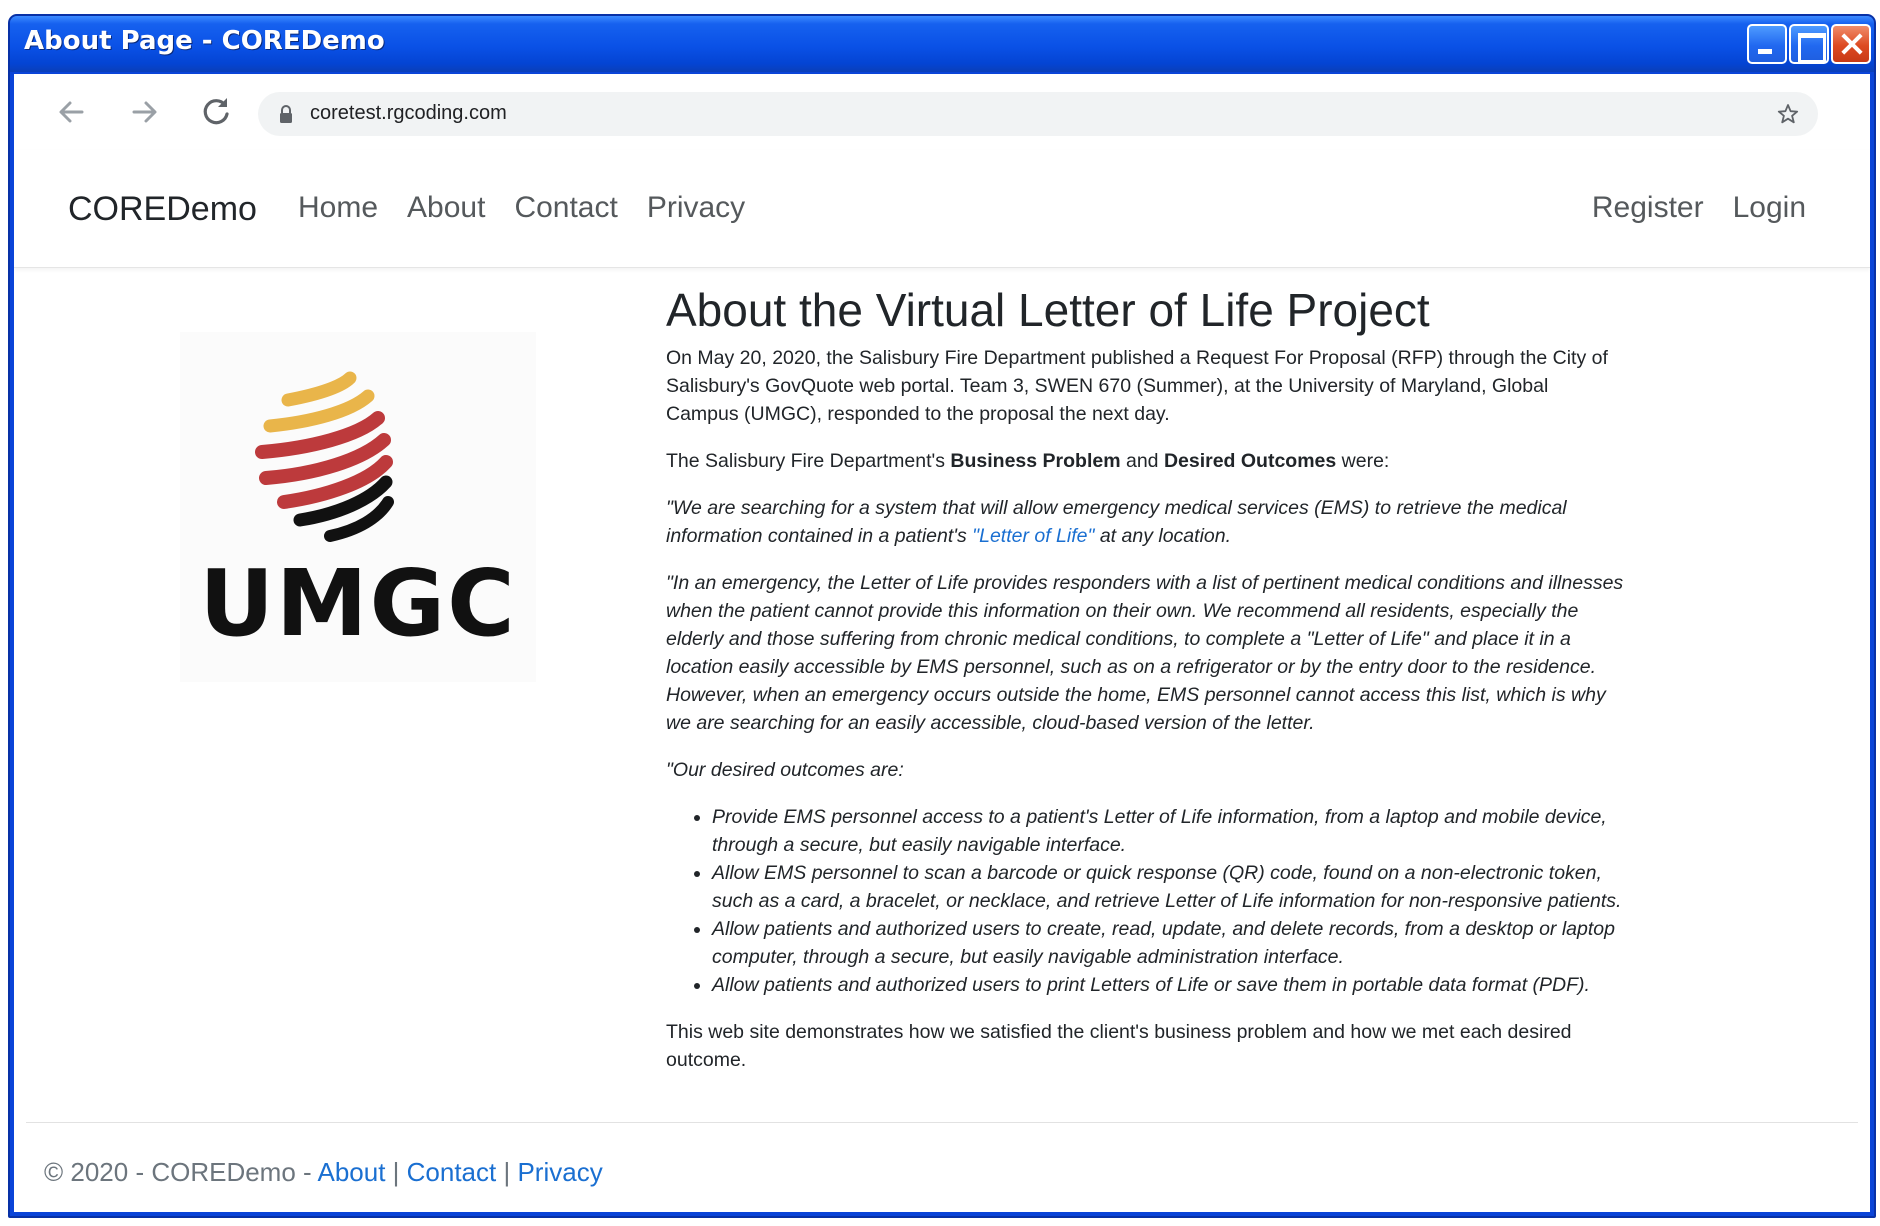 The width and height of the screenshot is (1880, 1226). I want to click on umgc-logo: UMGC, so click(358, 507).